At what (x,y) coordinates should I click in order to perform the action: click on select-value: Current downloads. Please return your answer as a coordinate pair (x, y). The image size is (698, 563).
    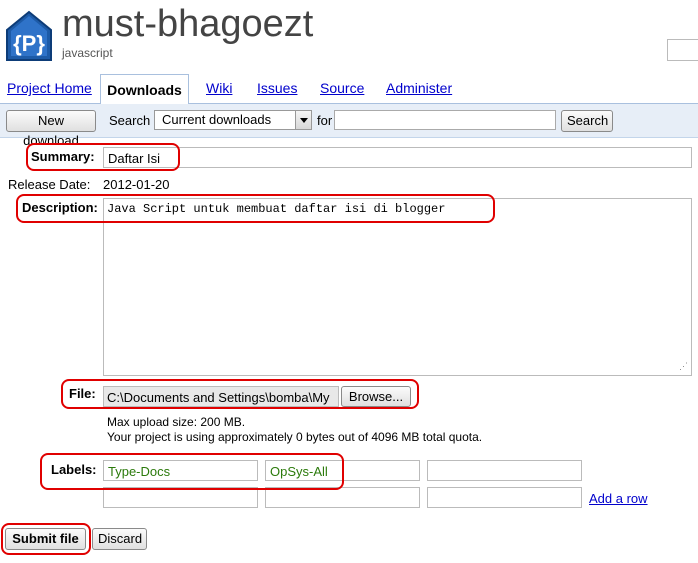
    Looking at the image, I should click on (217, 119).